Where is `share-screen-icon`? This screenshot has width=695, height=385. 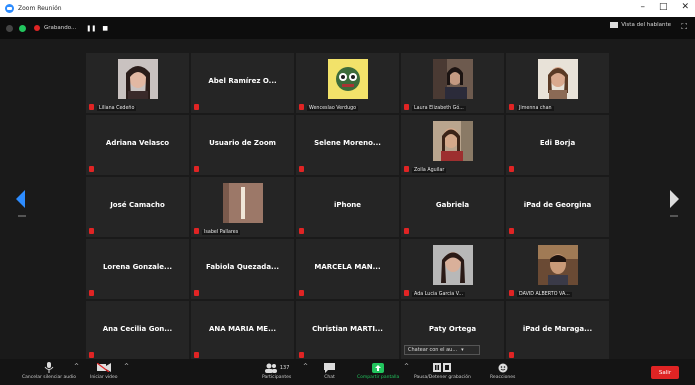
share-screen-icon is located at coordinates (378, 367).